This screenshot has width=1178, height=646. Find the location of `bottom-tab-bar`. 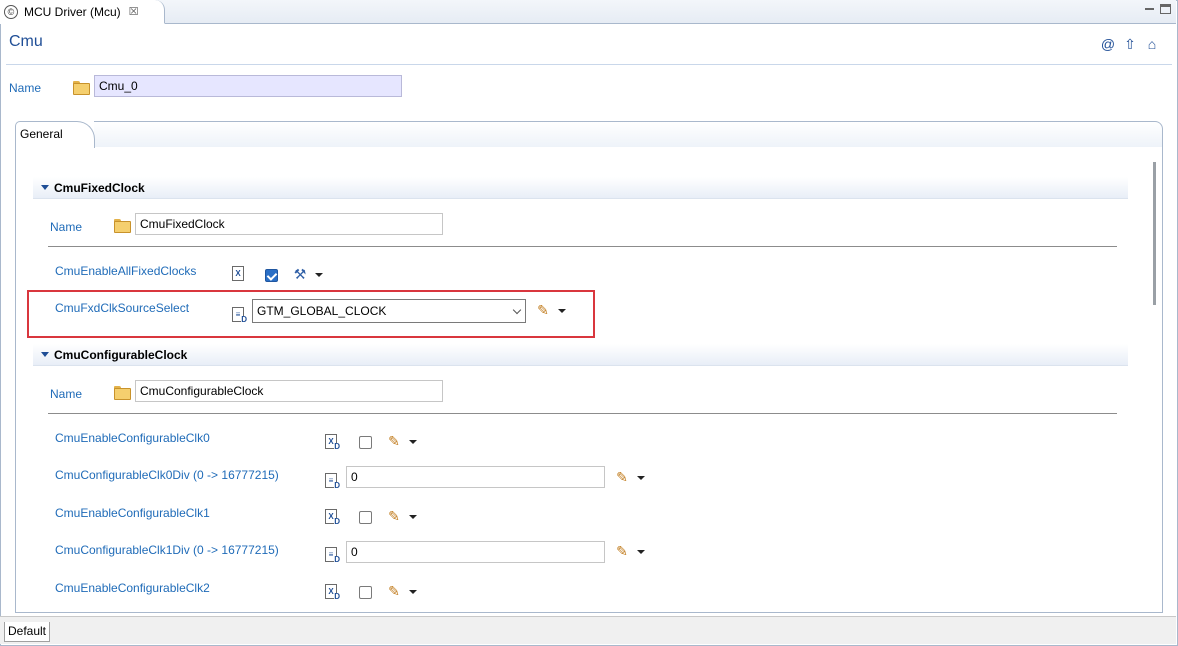

bottom-tab-bar is located at coordinates (588, 630).